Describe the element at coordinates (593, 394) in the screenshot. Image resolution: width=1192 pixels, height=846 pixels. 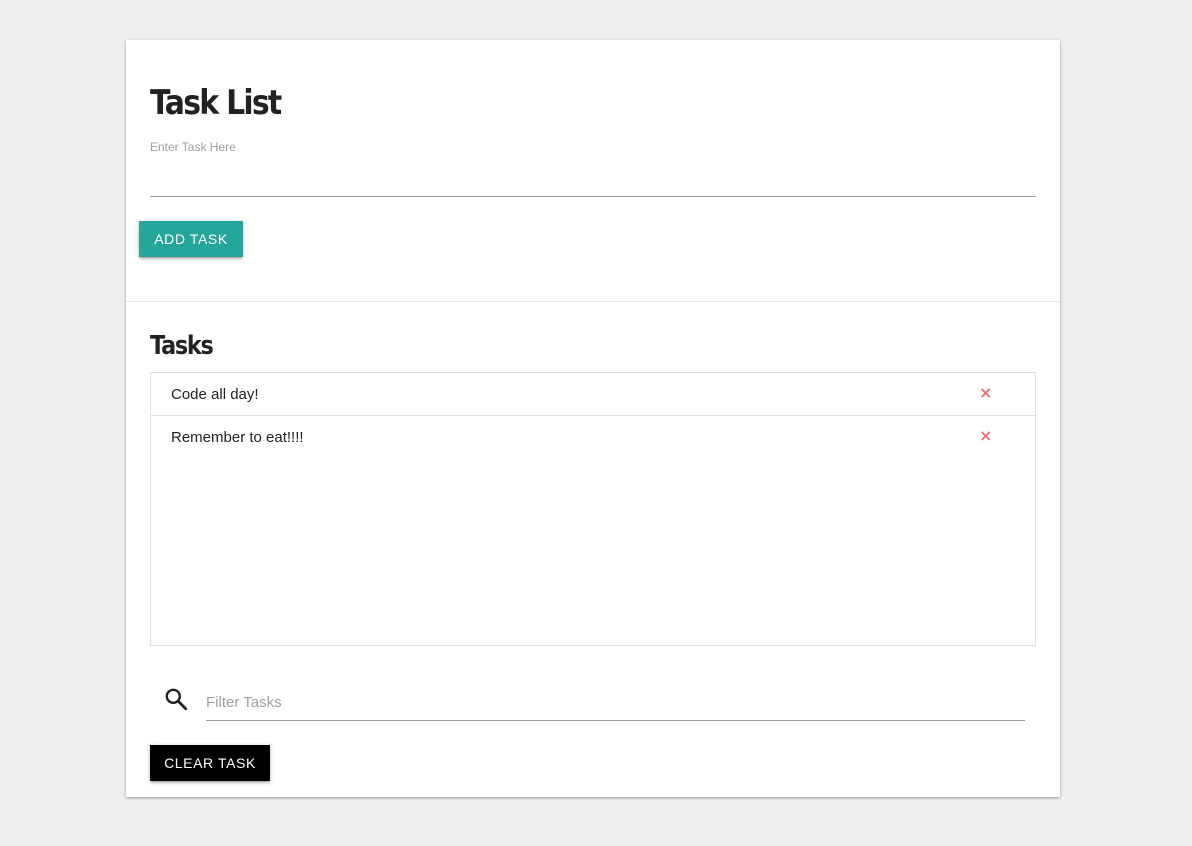
I see `list-item: Code all day! ×` at that location.